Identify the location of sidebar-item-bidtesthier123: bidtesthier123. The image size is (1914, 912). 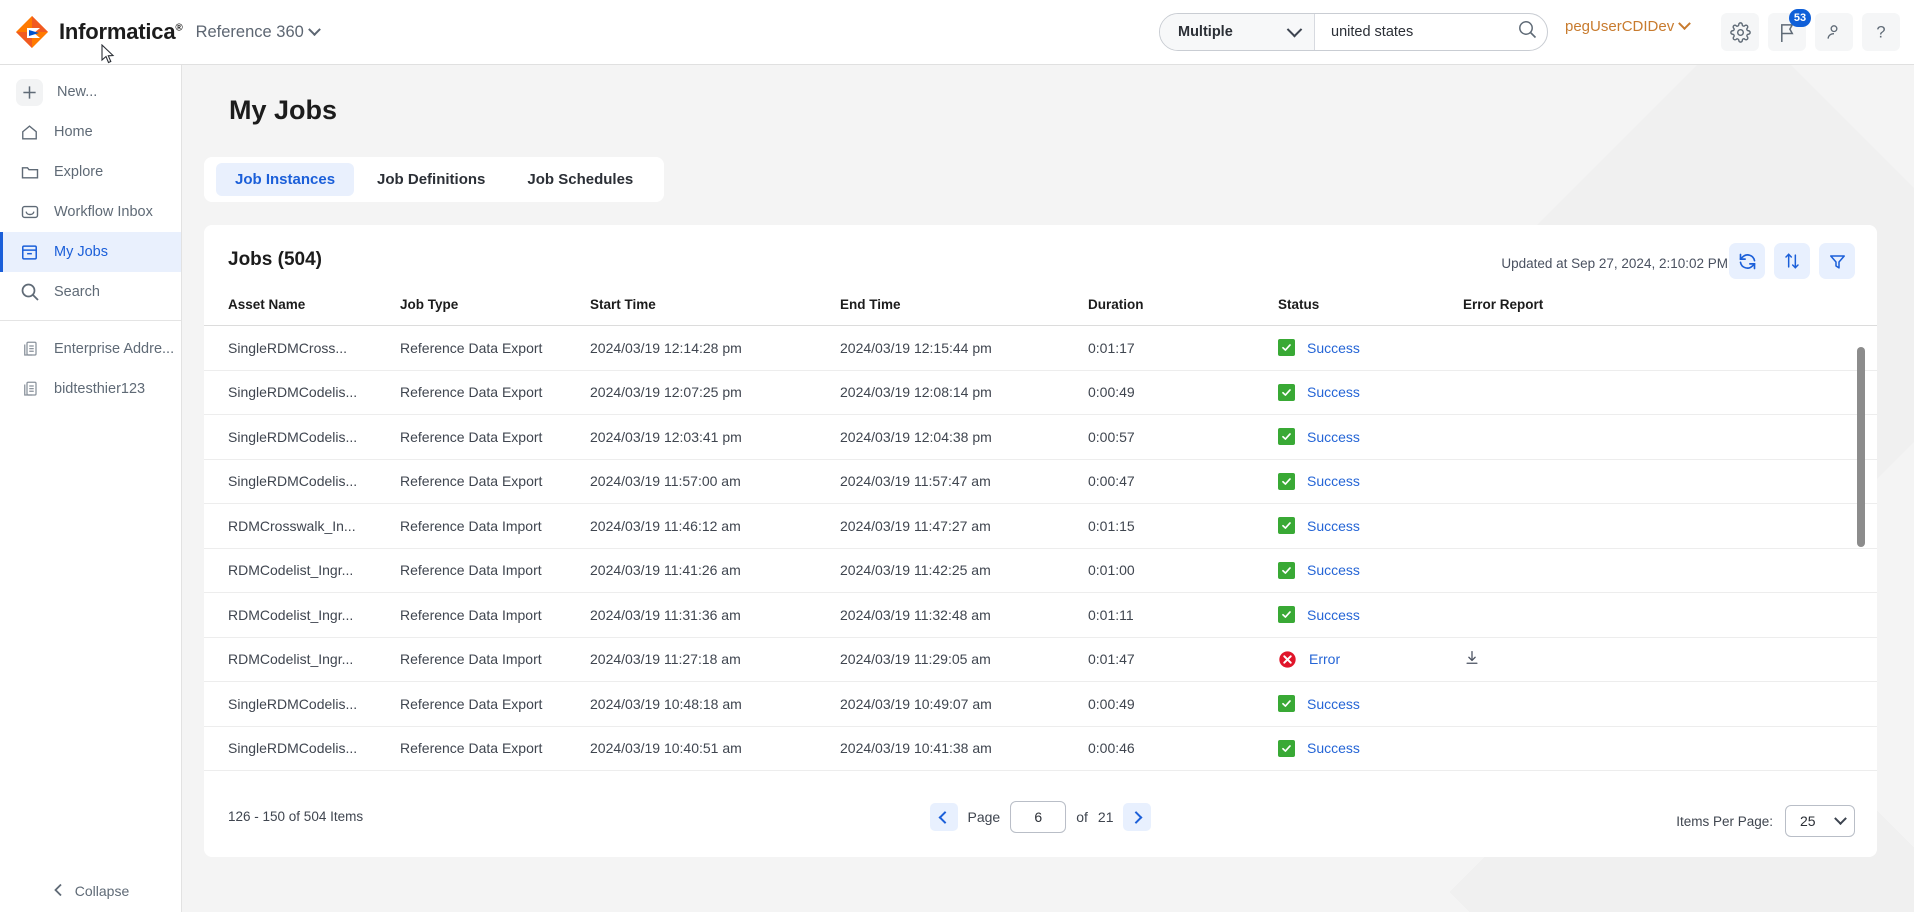
(90, 389).